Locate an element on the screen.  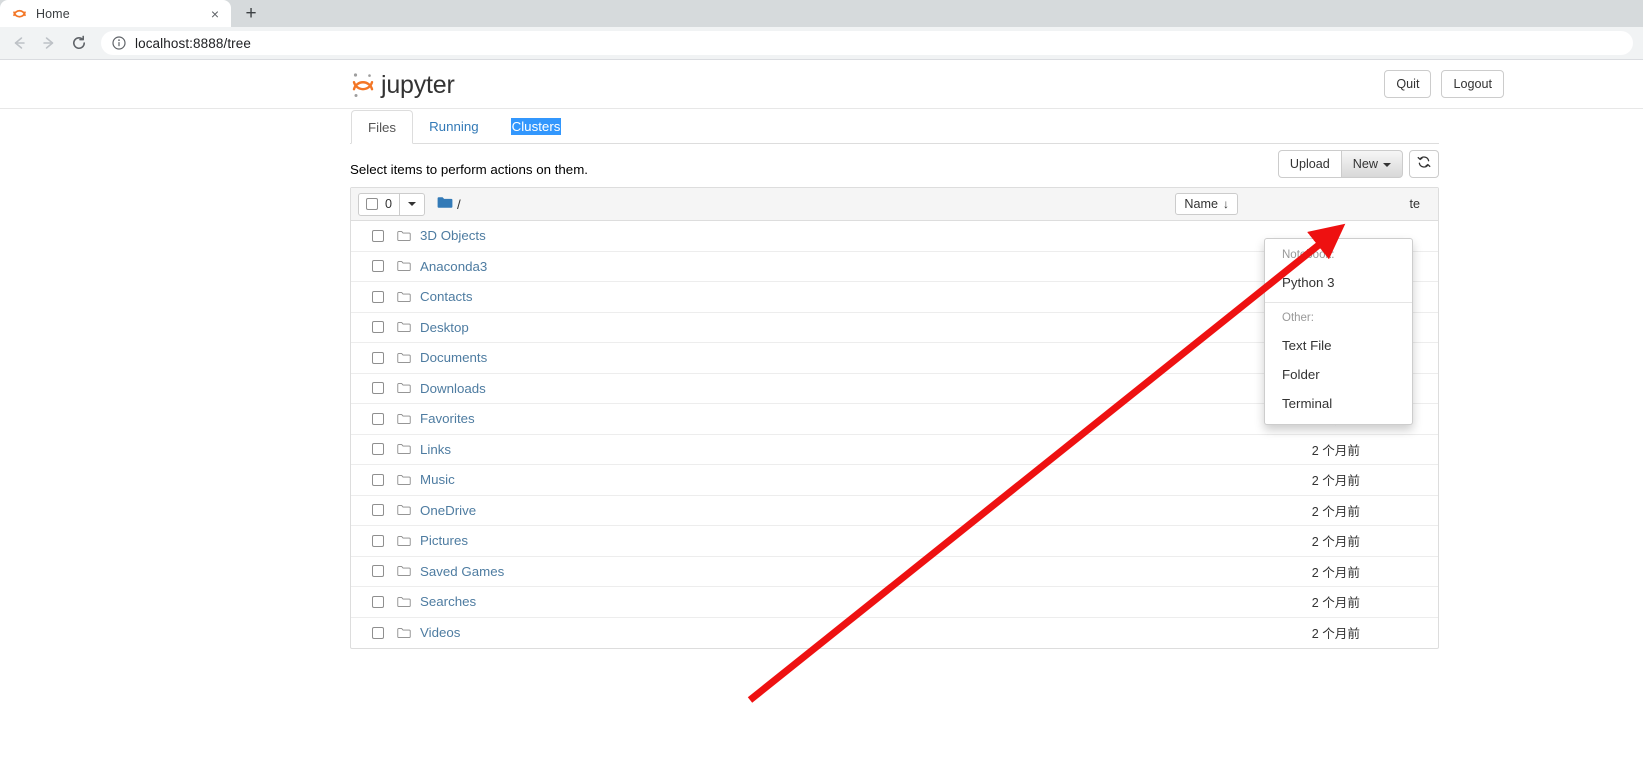
new-button: New is located at coordinates (1371, 164).